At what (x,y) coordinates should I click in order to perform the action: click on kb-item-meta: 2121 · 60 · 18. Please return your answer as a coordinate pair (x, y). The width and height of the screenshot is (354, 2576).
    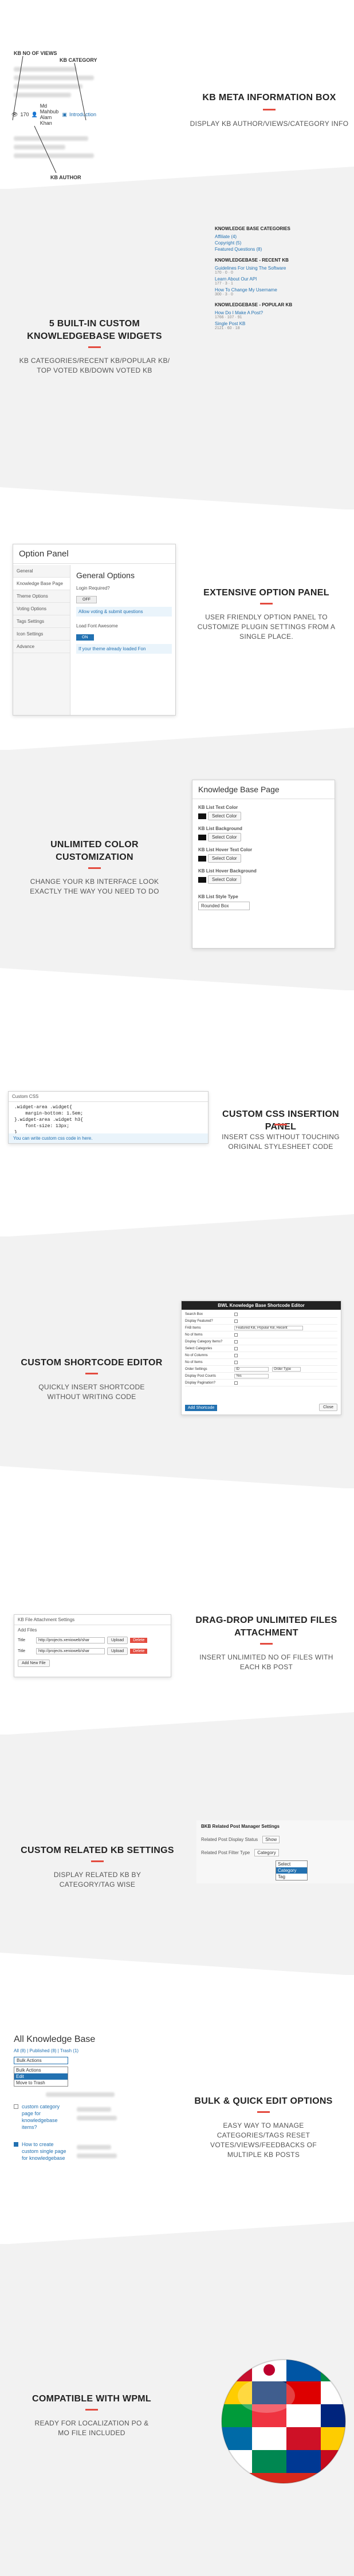
    Looking at the image, I should click on (227, 328).